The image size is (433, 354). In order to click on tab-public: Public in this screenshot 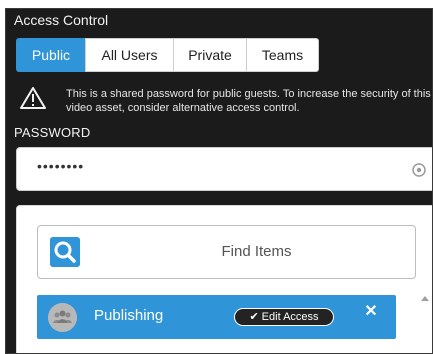, I will do `click(51, 55)`.